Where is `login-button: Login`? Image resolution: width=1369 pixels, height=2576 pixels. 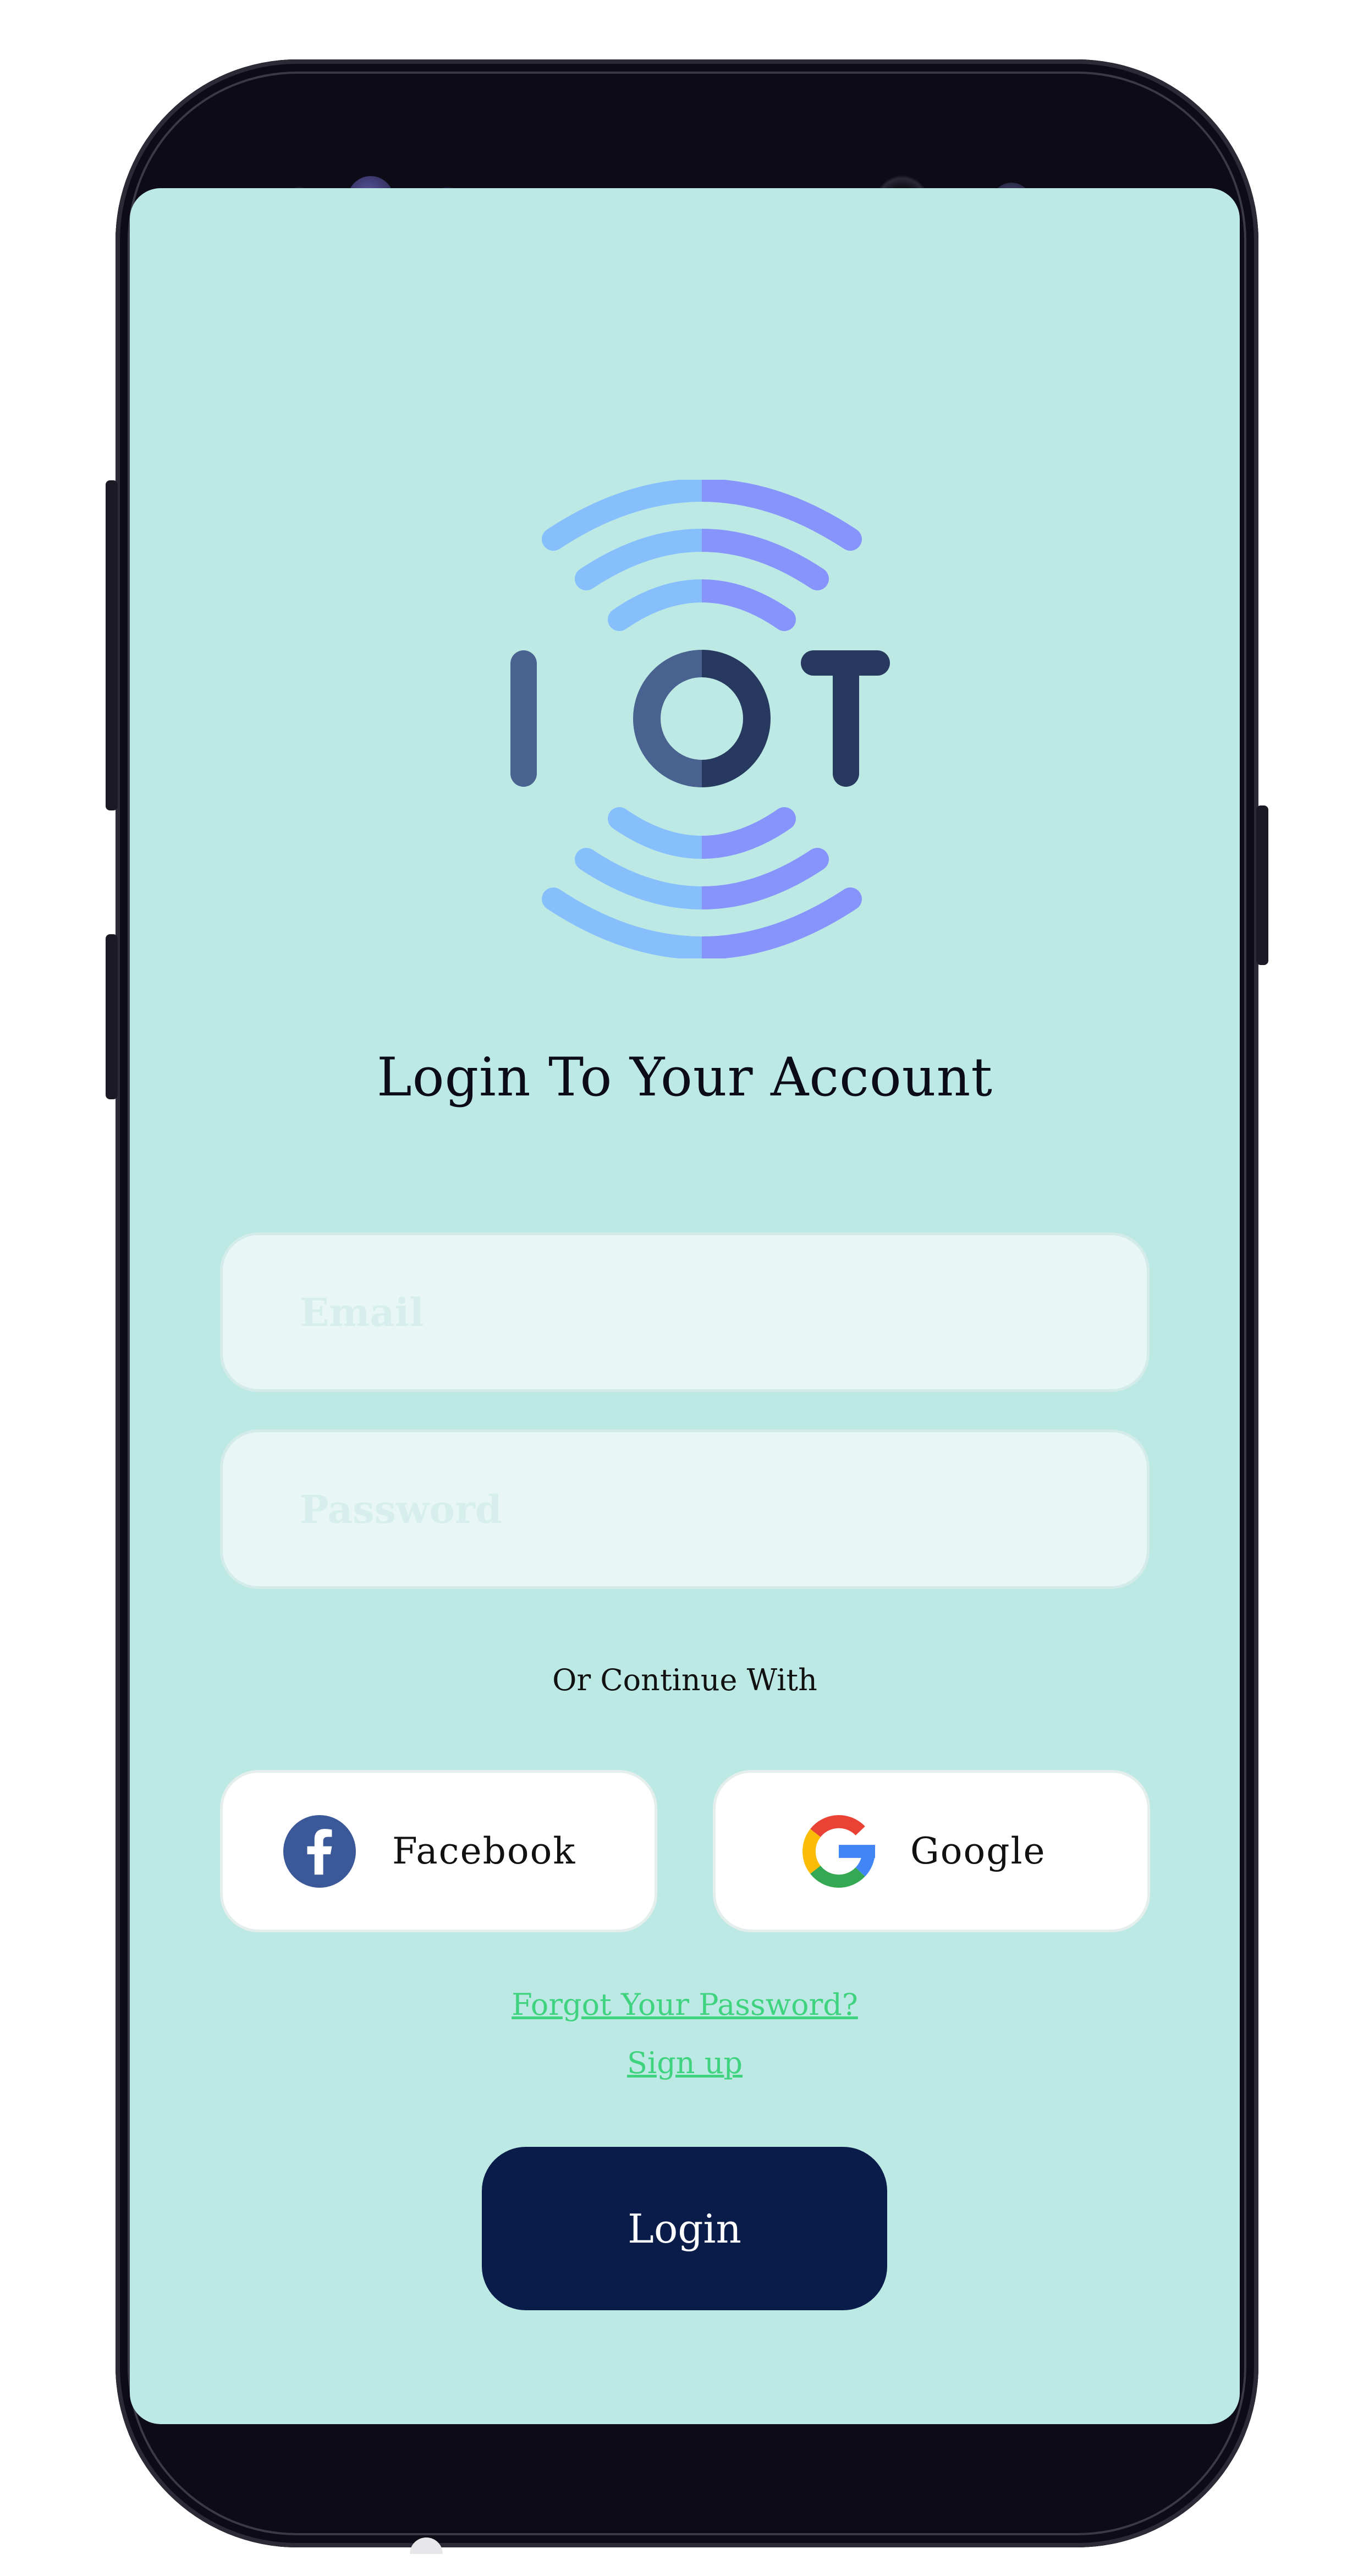 login-button: Login is located at coordinates (684, 2228).